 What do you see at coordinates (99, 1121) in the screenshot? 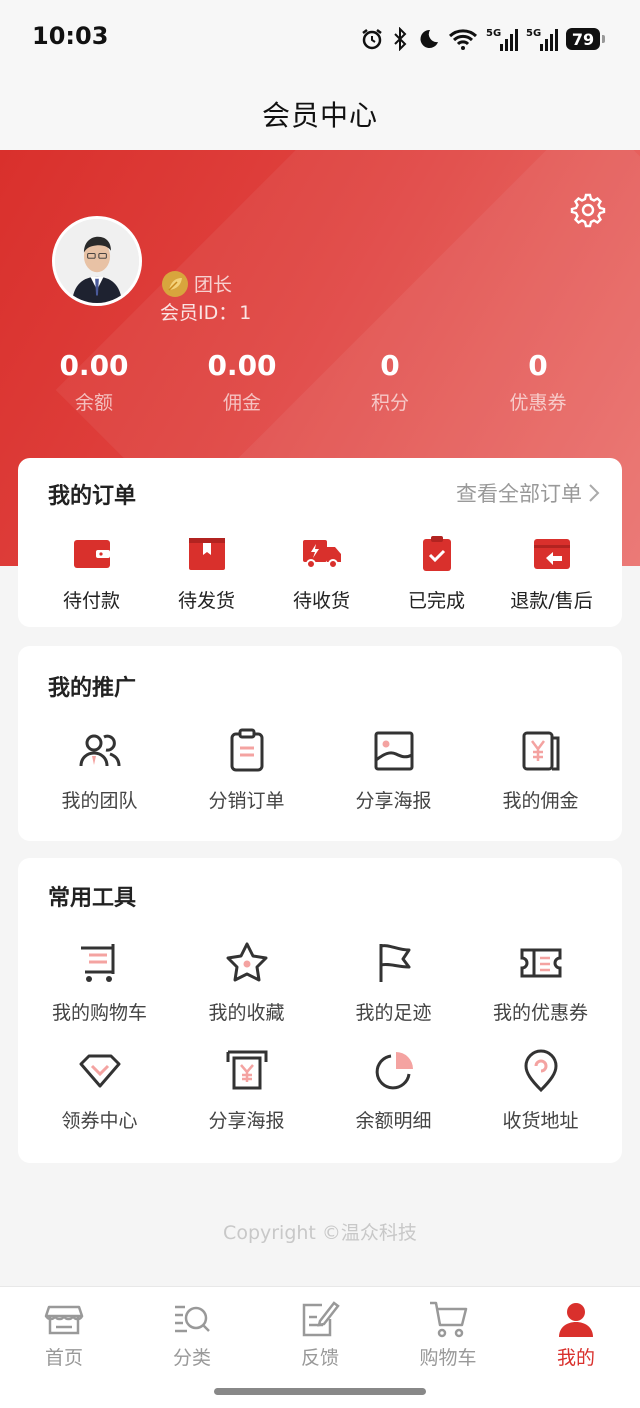
I see `grid-label: 领券中心` at bounding box center [99, 1121].